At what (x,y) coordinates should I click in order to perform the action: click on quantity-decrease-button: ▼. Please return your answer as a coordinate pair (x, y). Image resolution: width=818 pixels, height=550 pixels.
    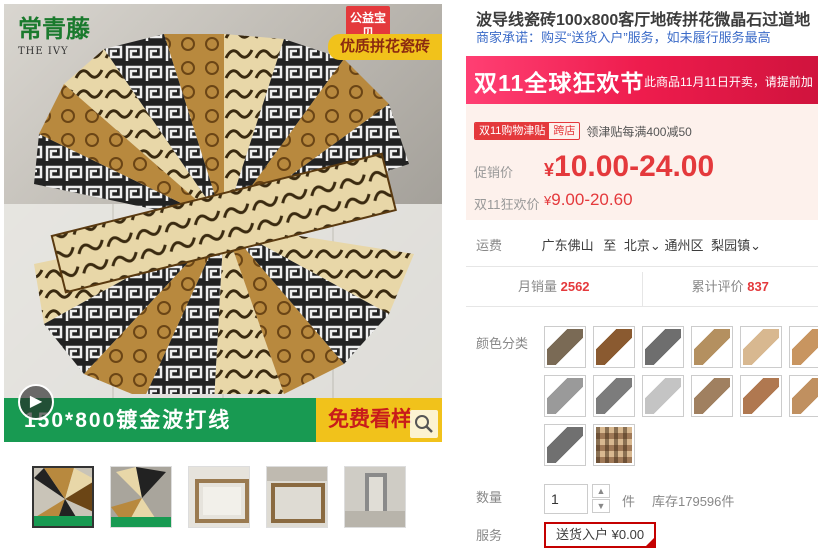
    Looking at the image, I should click on (601, 506).